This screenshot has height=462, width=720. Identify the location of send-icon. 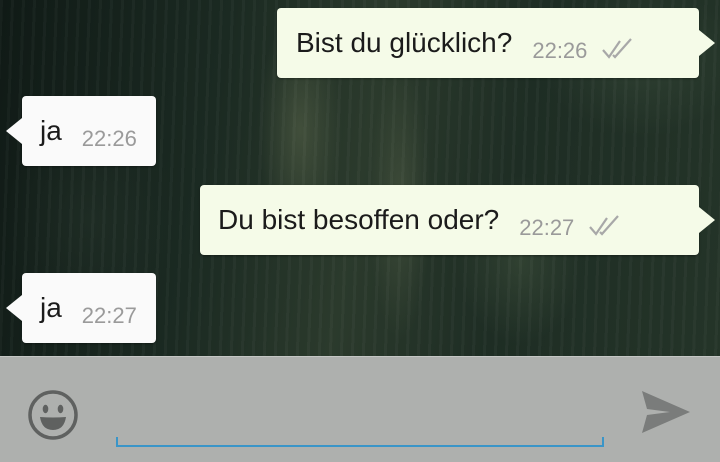
(666, 412).